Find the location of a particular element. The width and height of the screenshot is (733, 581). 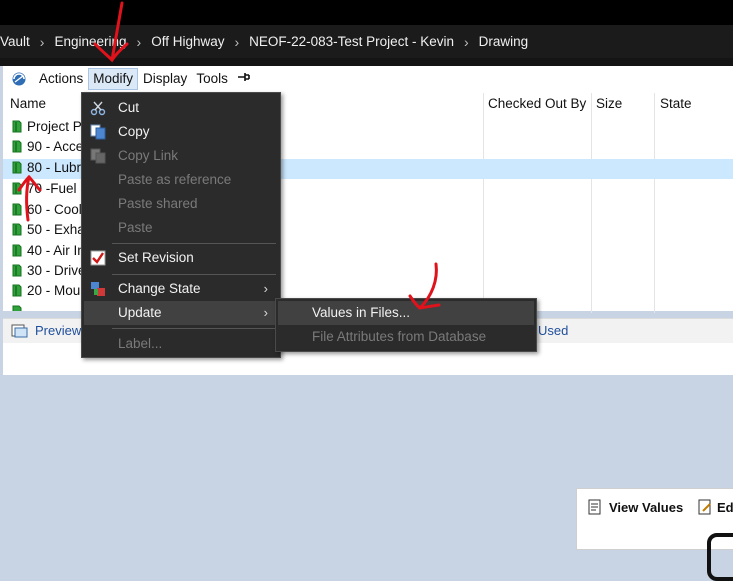

window-top-bar is located at coordinates (366, 12).